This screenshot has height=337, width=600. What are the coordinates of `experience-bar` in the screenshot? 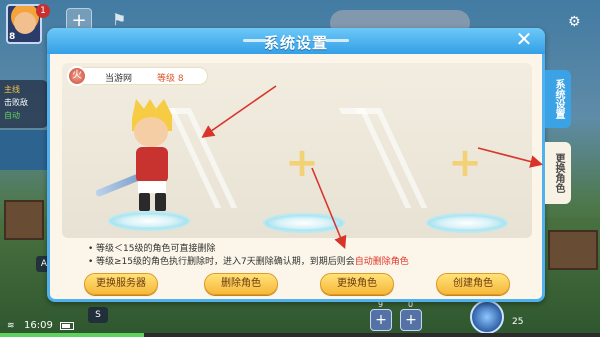 It's located at (300, 335).